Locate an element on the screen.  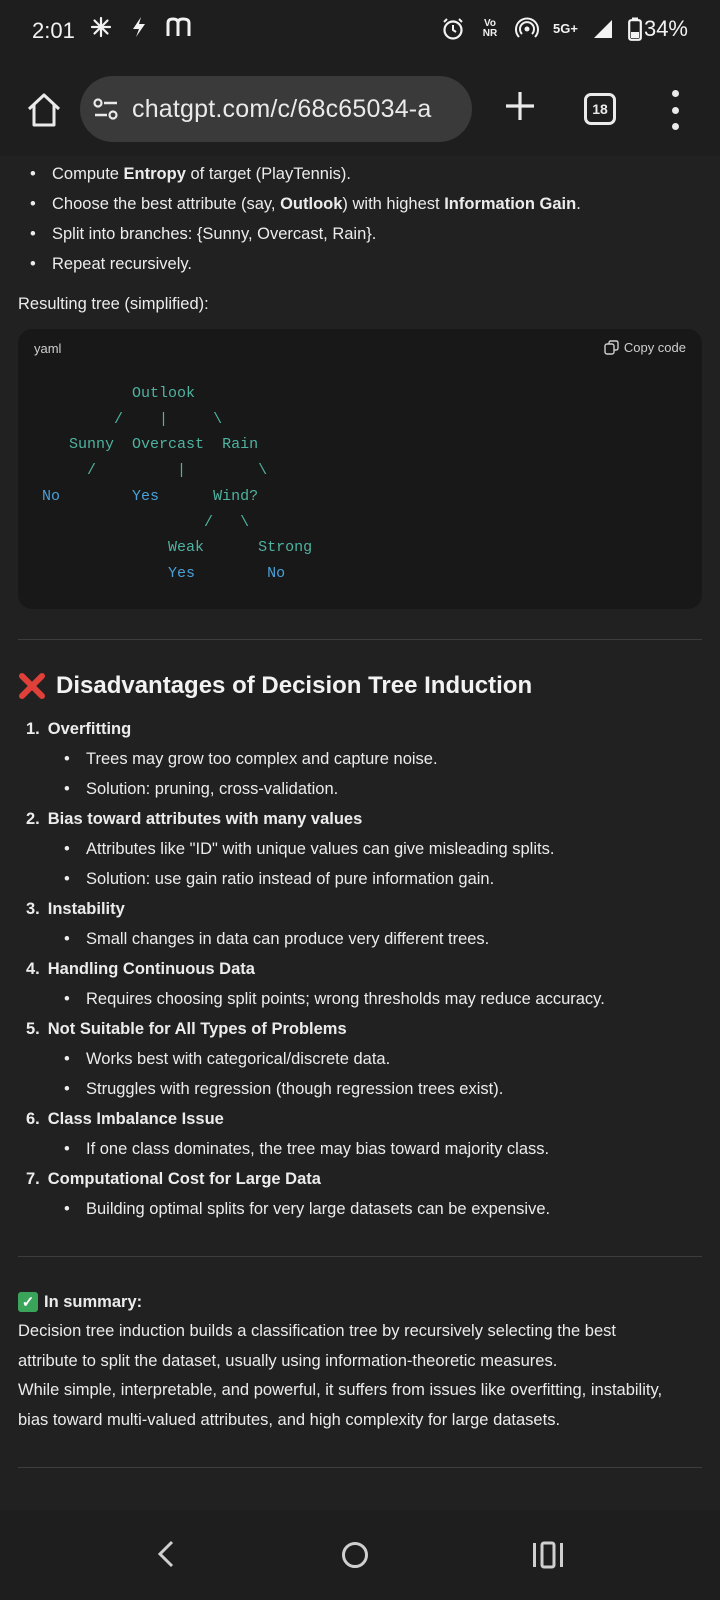
battery-percent: 34% is located at coordinates (665, 28).